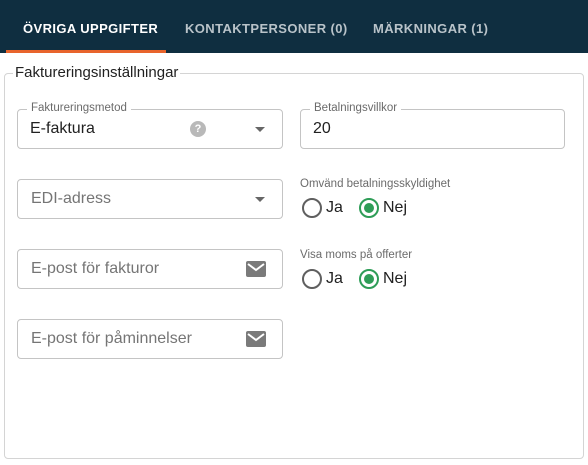  I want to click on show-vat-nej-option: Nej, so click(387, 279).